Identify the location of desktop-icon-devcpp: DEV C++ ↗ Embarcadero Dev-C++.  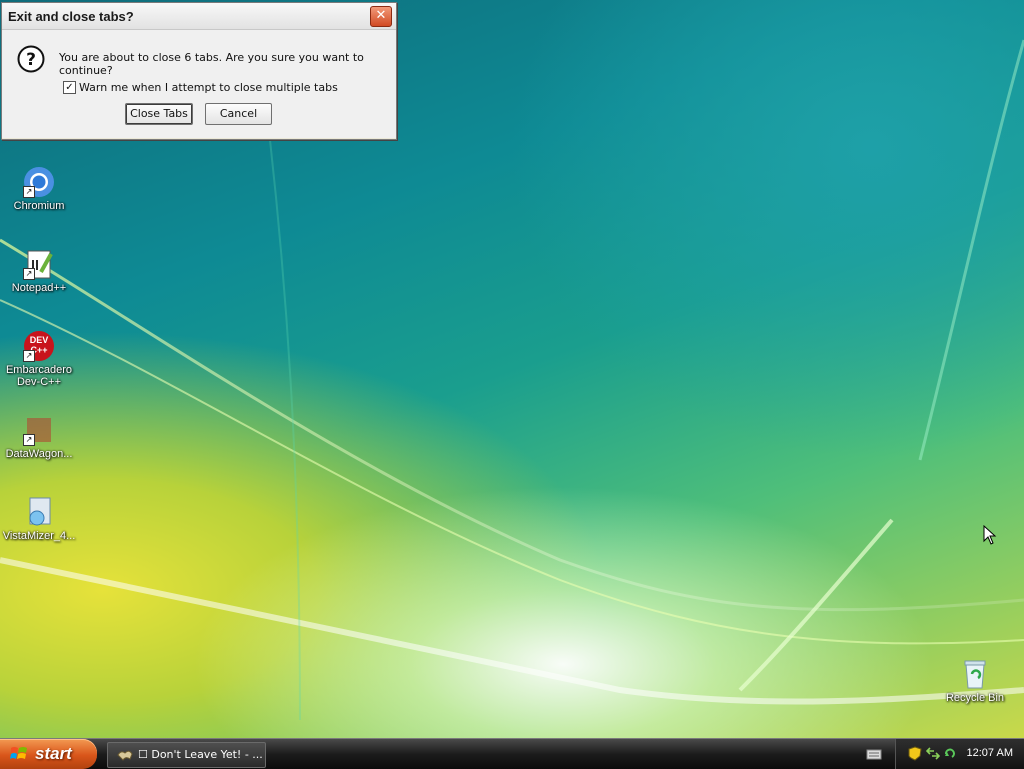
(39, 359).